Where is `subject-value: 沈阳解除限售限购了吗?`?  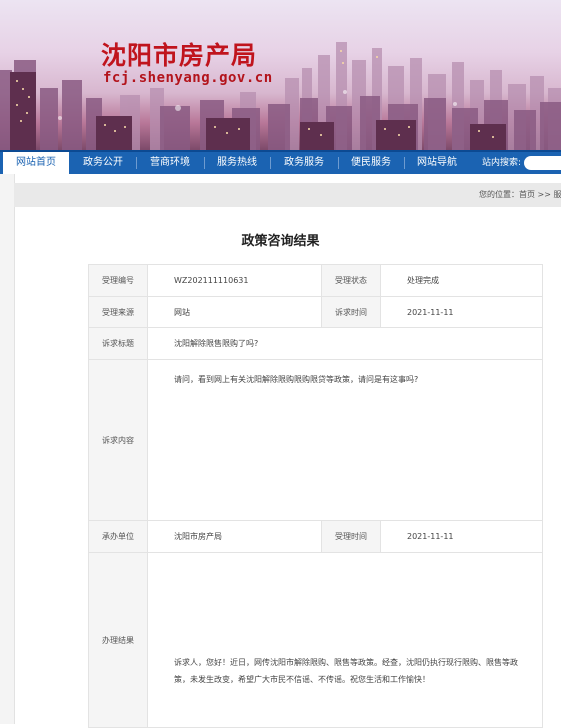 subject-value: 沈阳解除限售限购了吗? is located at coordinates (345, 343).